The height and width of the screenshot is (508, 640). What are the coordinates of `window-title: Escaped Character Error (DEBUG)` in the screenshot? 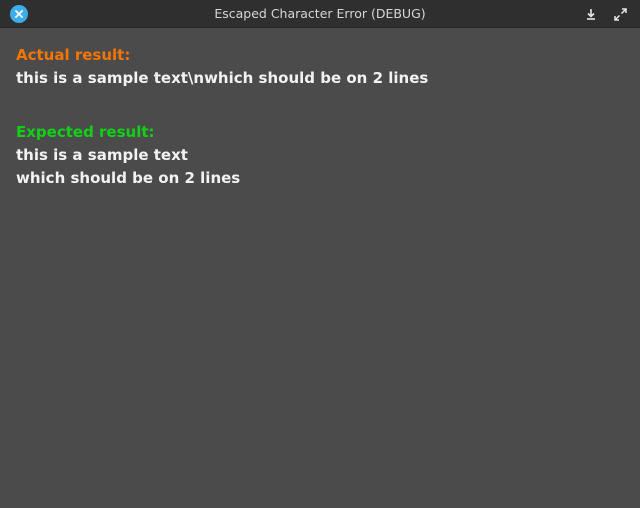 It's located at (320, 13).